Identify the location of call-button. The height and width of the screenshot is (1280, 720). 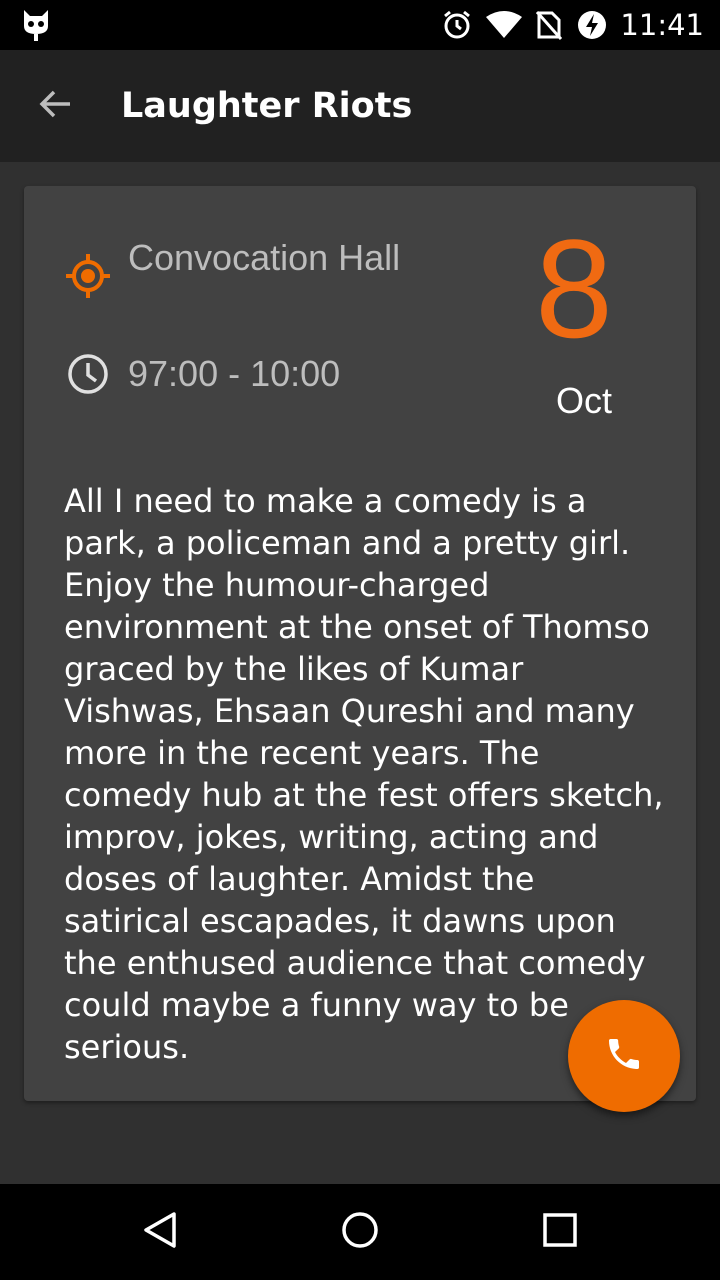
(624, 1056).